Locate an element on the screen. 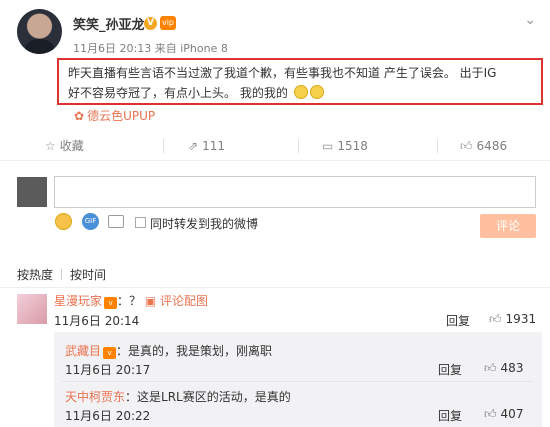  forward-button: ⇗ 111 is located at coordinates (206, 146).